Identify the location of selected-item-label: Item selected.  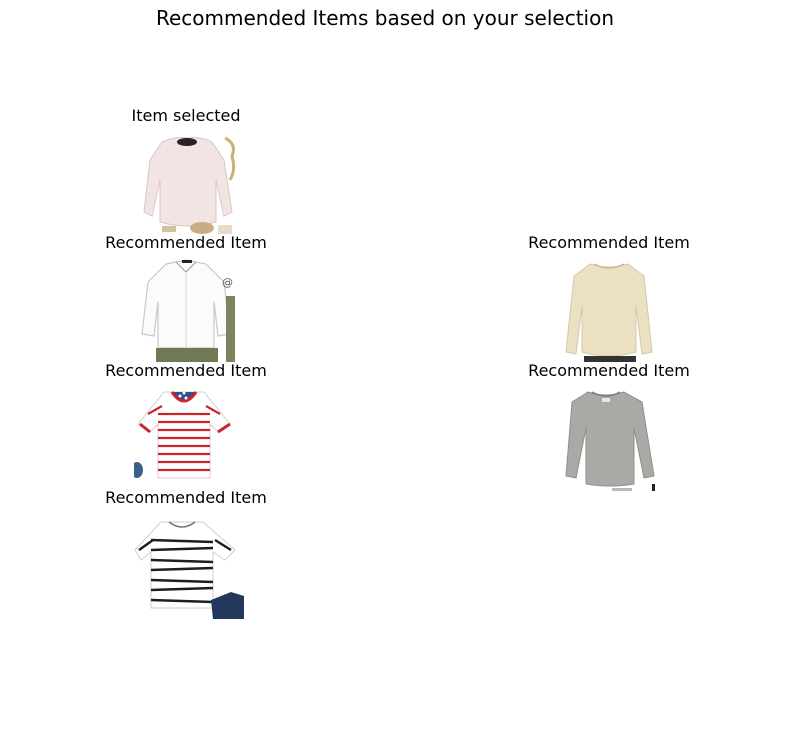
(186, 115).